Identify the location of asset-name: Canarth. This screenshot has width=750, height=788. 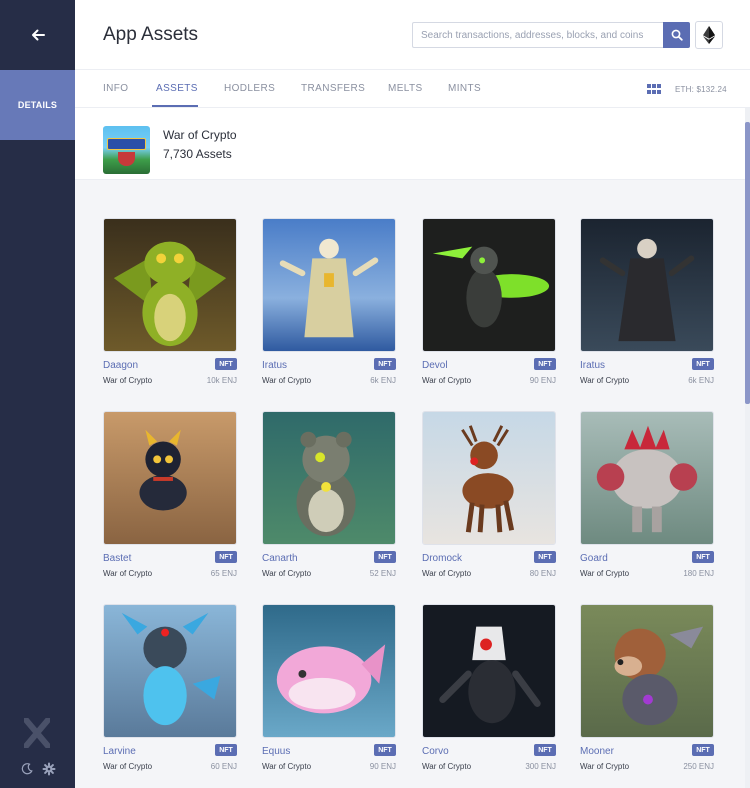
(280, 558).